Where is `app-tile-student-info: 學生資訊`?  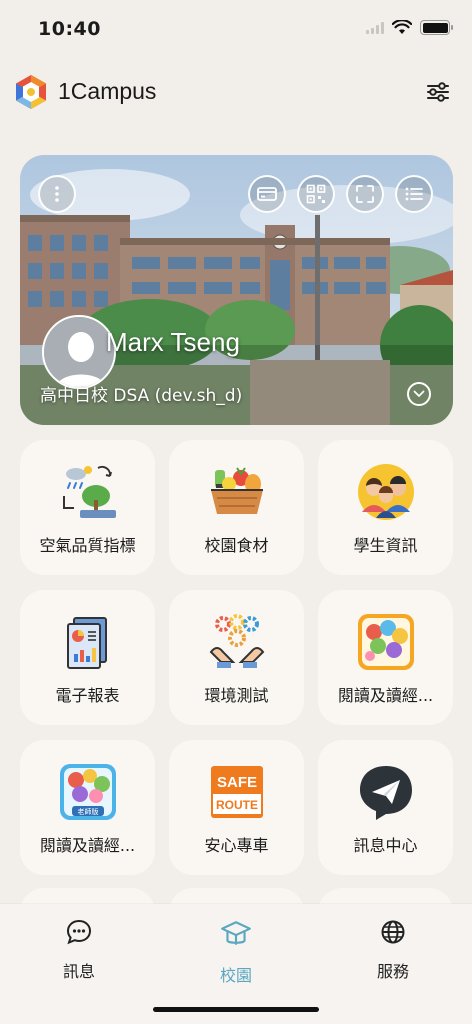 app-tile-student-info: 學生資訊 is located at coordinates (385, 507).